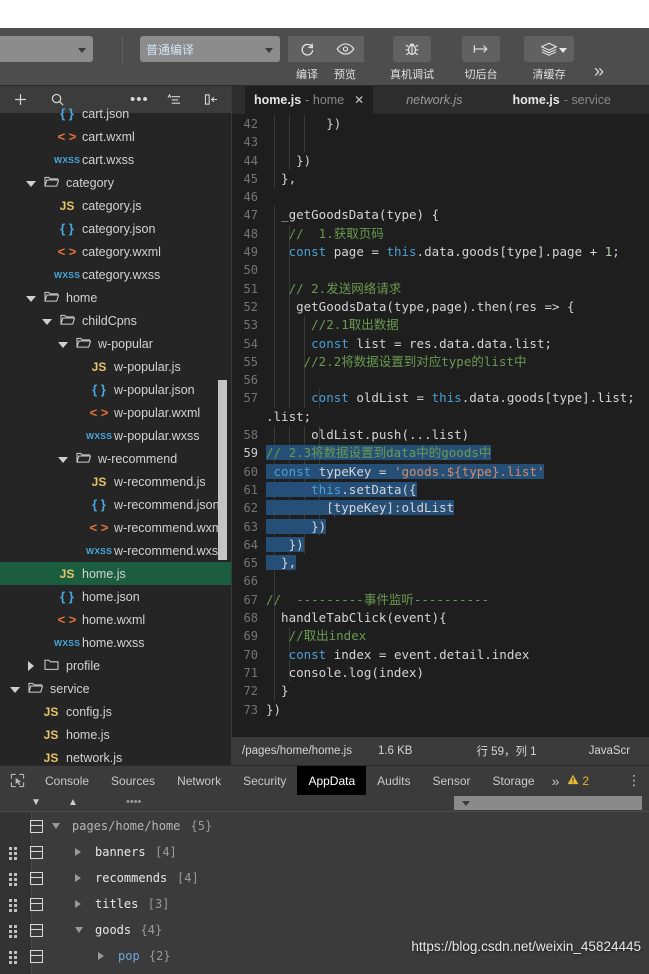  What do you see at coordinates (599, 71) in the screenshot?
I see `toolbar-overflow-button: »` at bounding box center [599, 71].